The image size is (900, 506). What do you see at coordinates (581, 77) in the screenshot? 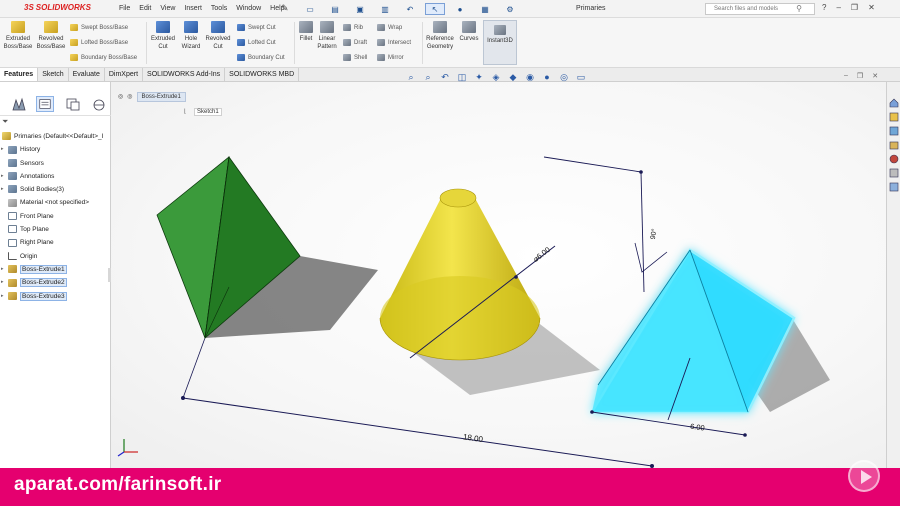
I see `view-settings-icon: ▭` at bounding box center [581, 77].